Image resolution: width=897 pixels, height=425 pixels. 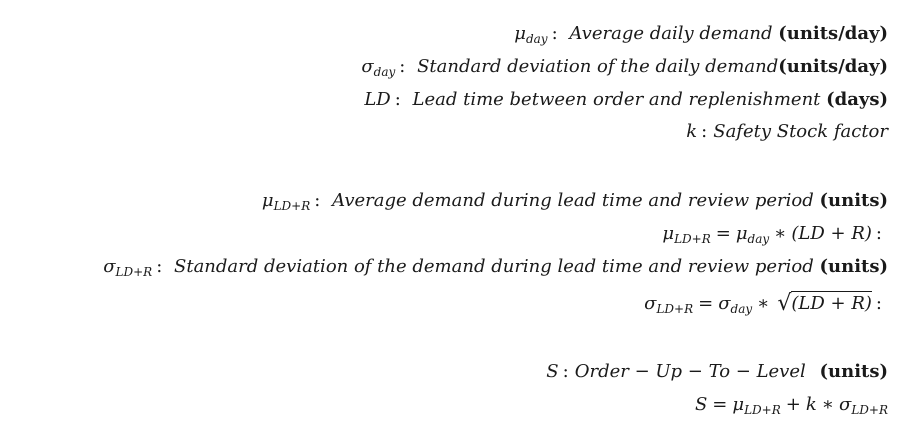 I want to click on definition-order-up-to: S: Order − Up − To − Level (units), so click(x=717, y=372).